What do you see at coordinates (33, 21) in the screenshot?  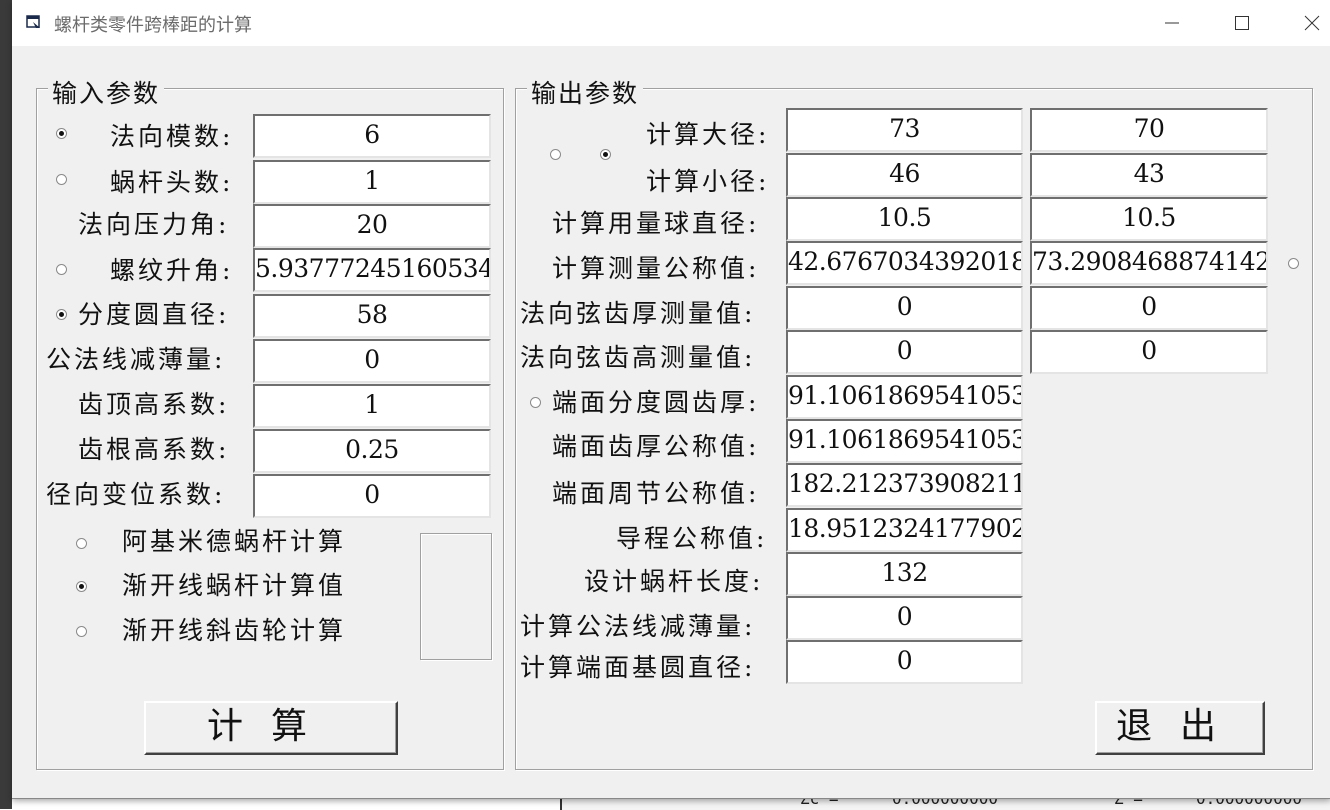 I see `app-icon` at bounding box center [33, 21].